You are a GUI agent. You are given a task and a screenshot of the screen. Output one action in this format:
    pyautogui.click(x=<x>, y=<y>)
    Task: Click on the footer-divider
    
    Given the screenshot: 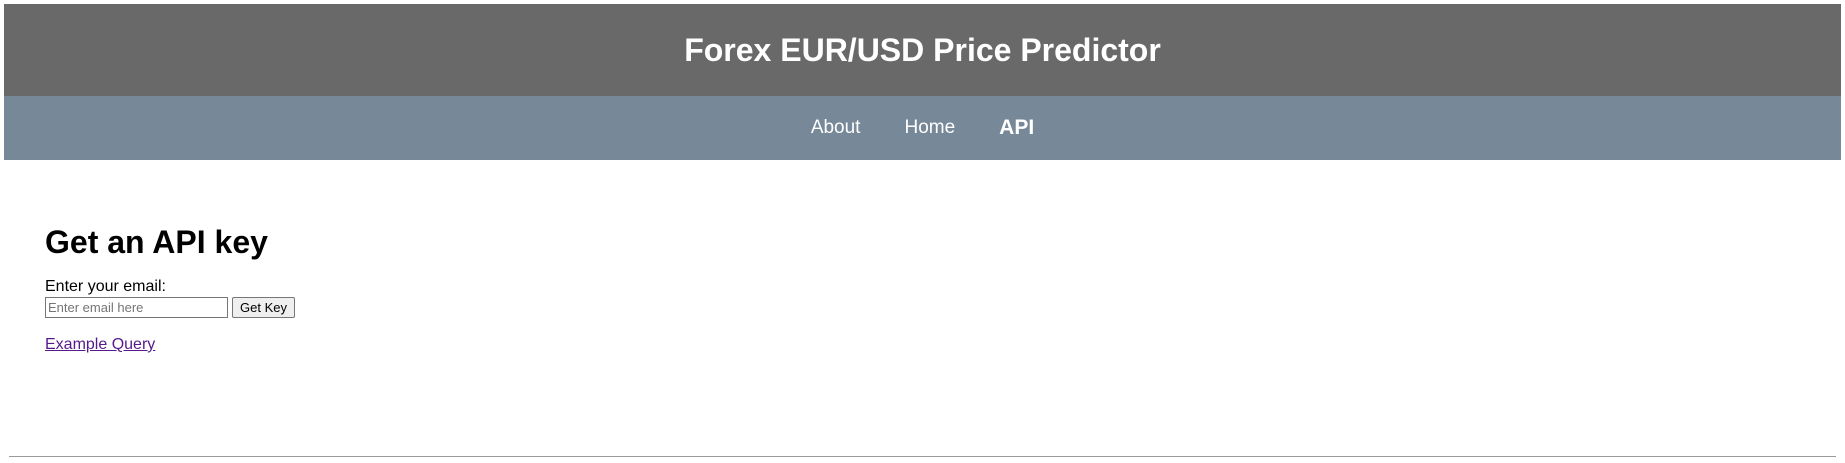 What is the action you would take?
    pyautogui.click(x=922, y=456)
    